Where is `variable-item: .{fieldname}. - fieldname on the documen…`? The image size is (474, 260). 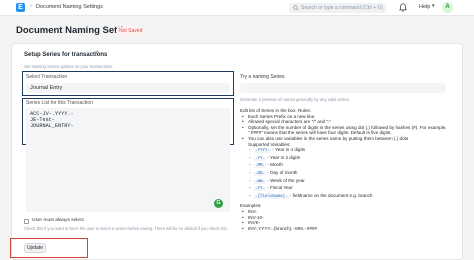
variable-item: .{fieldname}. - fieldname on the documen… is located at coordinates (347, 197).